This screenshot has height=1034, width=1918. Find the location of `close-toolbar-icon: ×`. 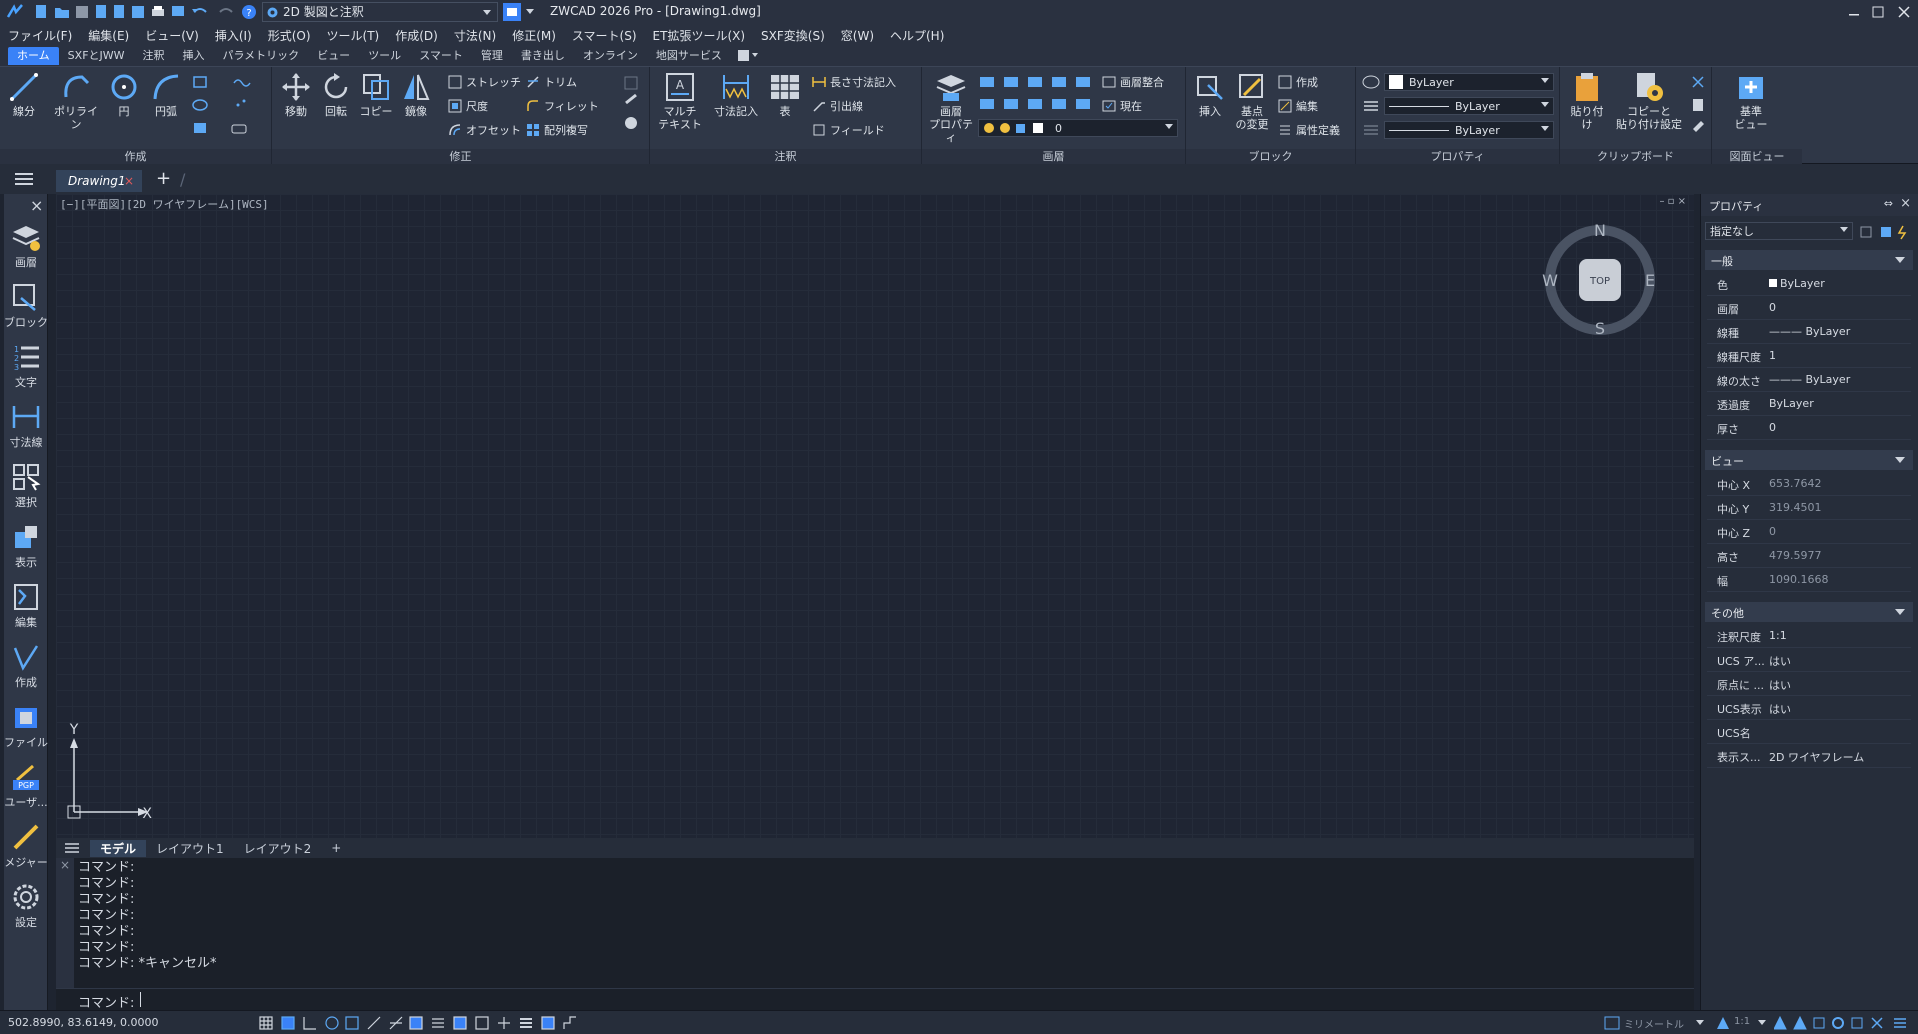

close-toolbar-icon: × is located at coordinates (36, 205).